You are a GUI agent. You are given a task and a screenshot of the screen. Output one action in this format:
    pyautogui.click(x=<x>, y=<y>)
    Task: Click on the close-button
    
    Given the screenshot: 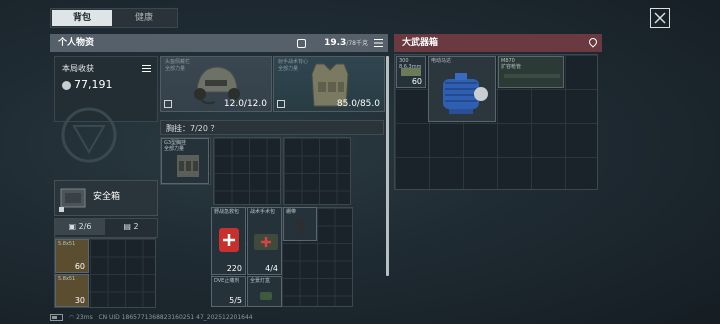 What is the action you would take?
    pyautogui.click(x=660, y=18)
    